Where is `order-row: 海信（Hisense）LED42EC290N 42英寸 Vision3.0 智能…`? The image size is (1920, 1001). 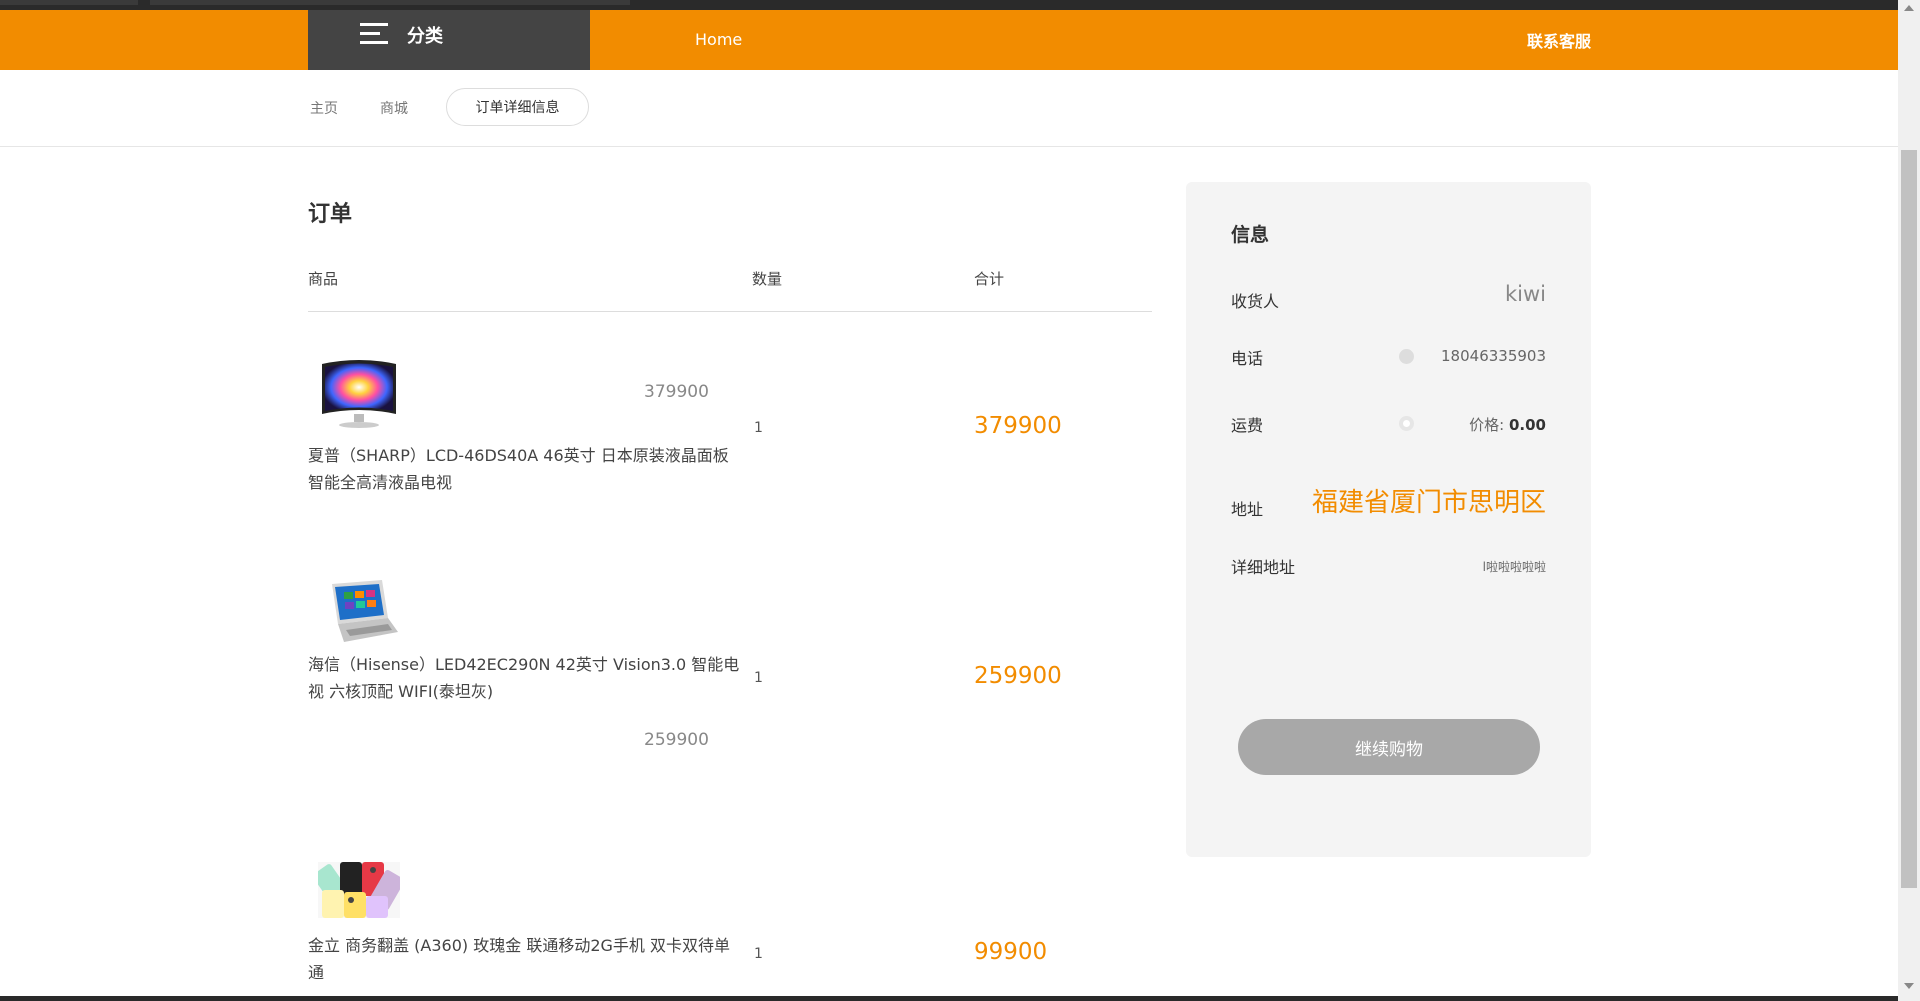 order-row: 海信（Hisense）LED42EC290N 42英寸 Vision3.0 智能… is located at coordinates (730, 665).